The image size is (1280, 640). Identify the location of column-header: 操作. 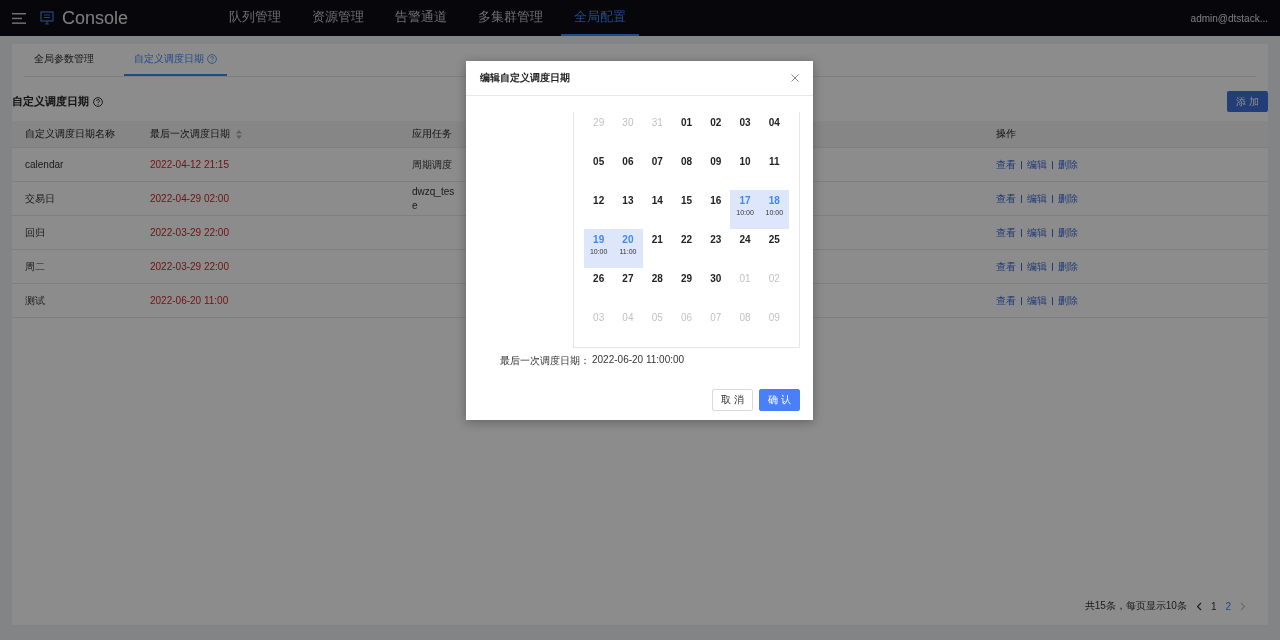
(1125, 134).